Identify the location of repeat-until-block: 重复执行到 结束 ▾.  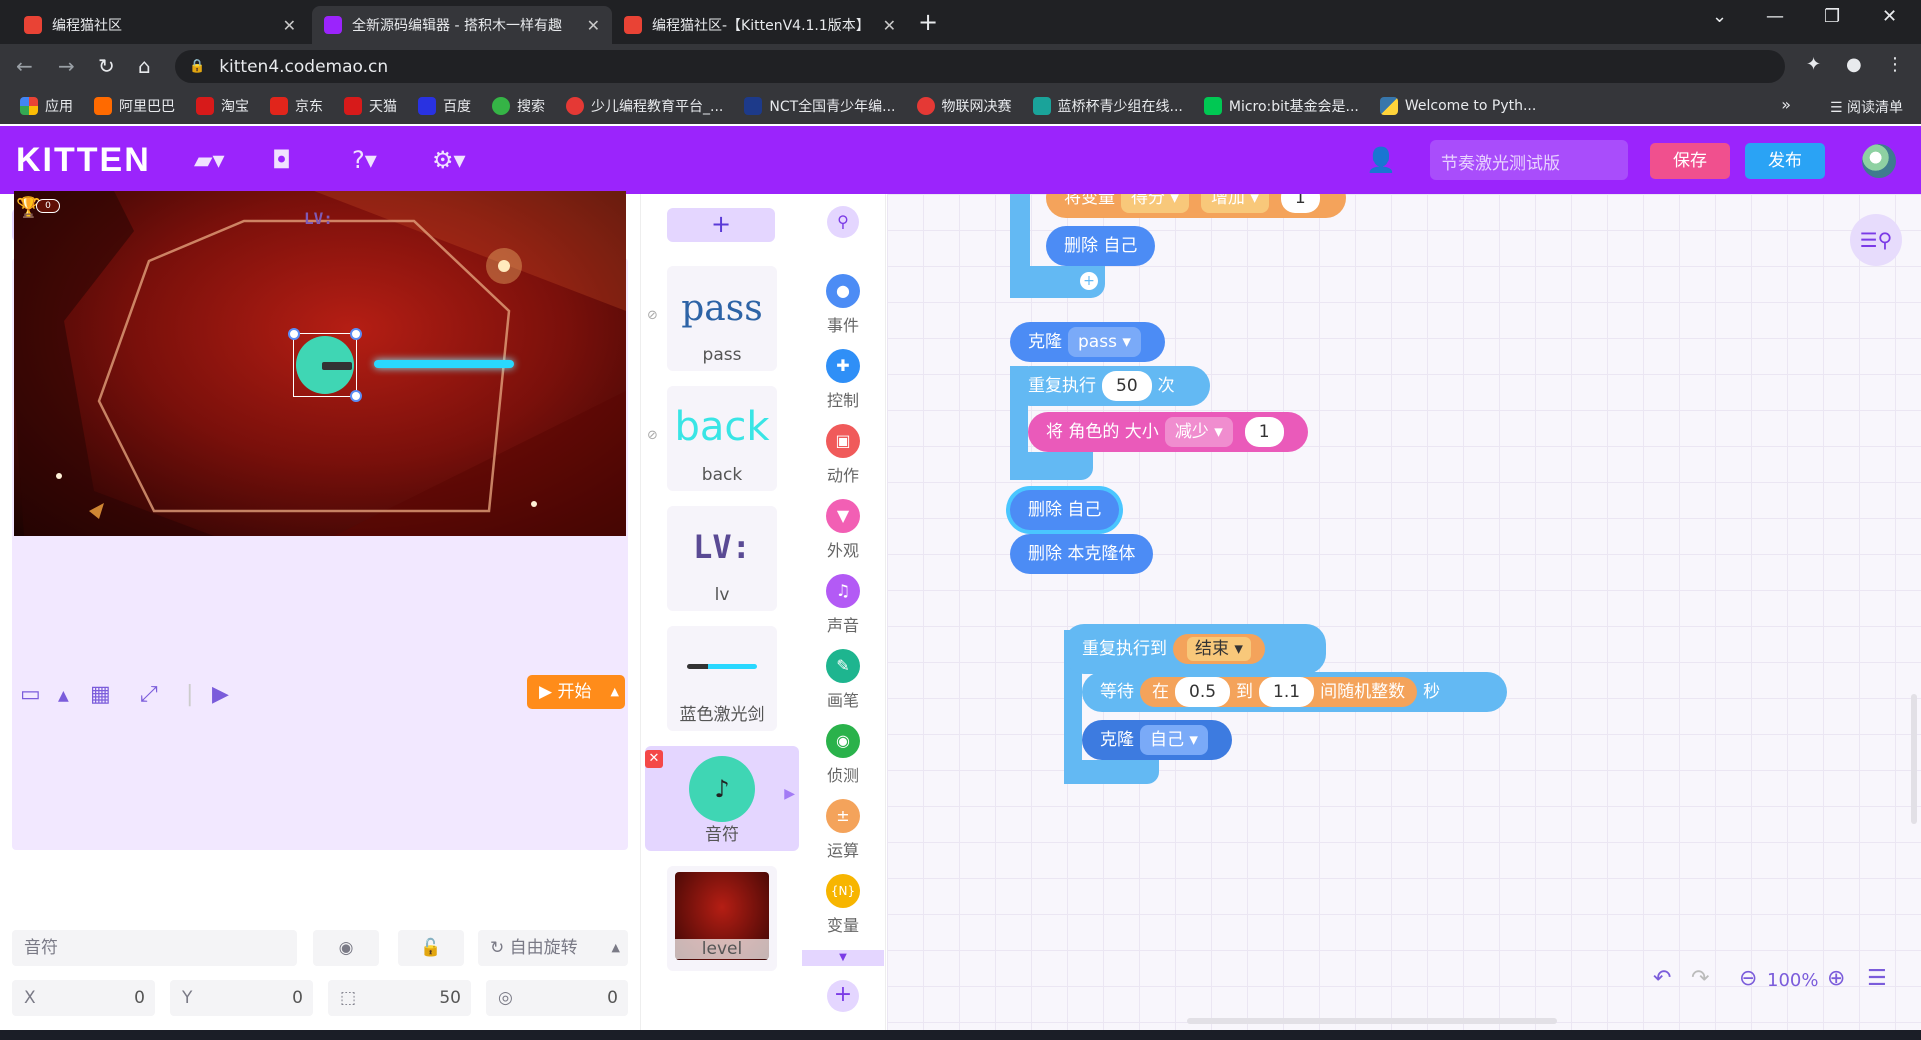
(1195, 649).